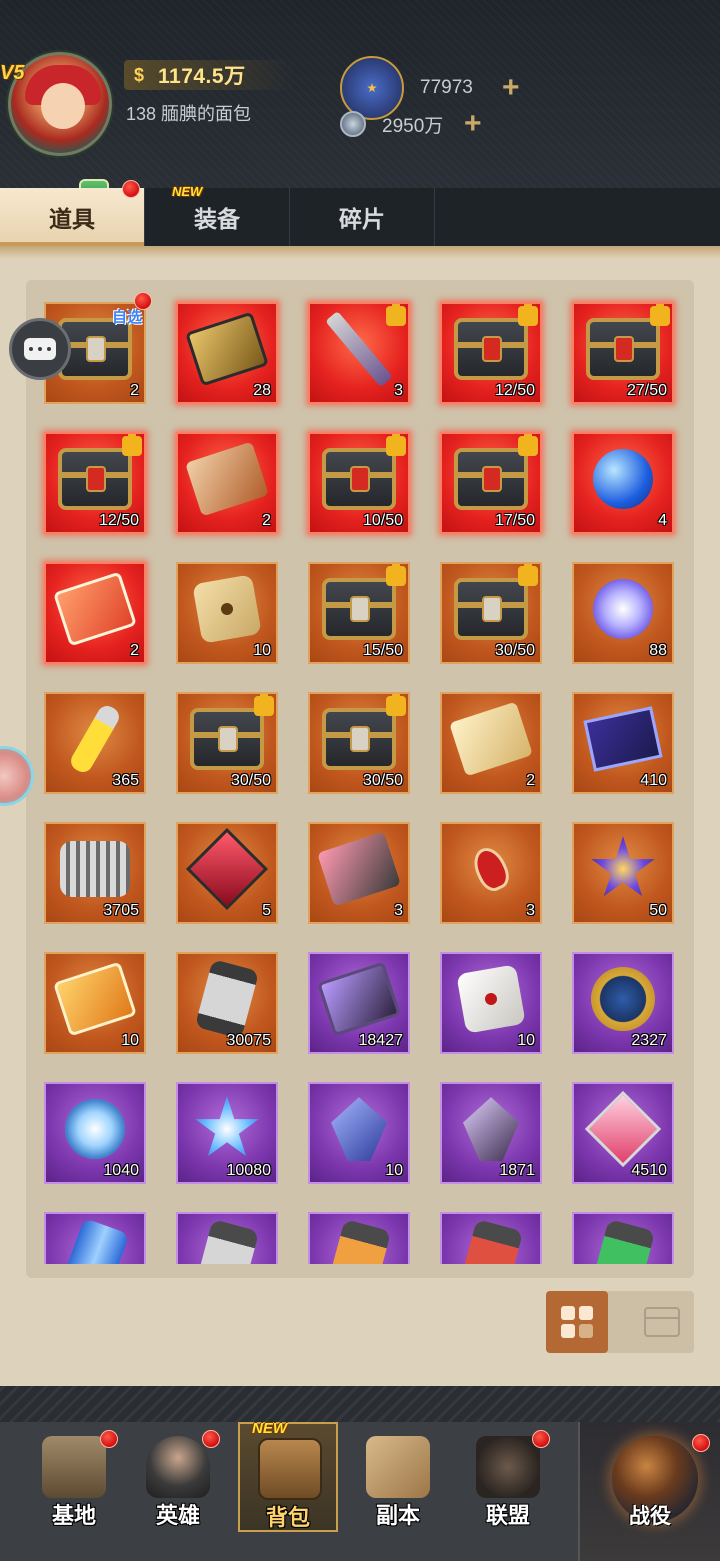 This screenshot has height=1561, width=720. What do you see at coordinates (620, 1322) in the screenshot?
I see `view-toggle` at bounding box center [620, 1322].